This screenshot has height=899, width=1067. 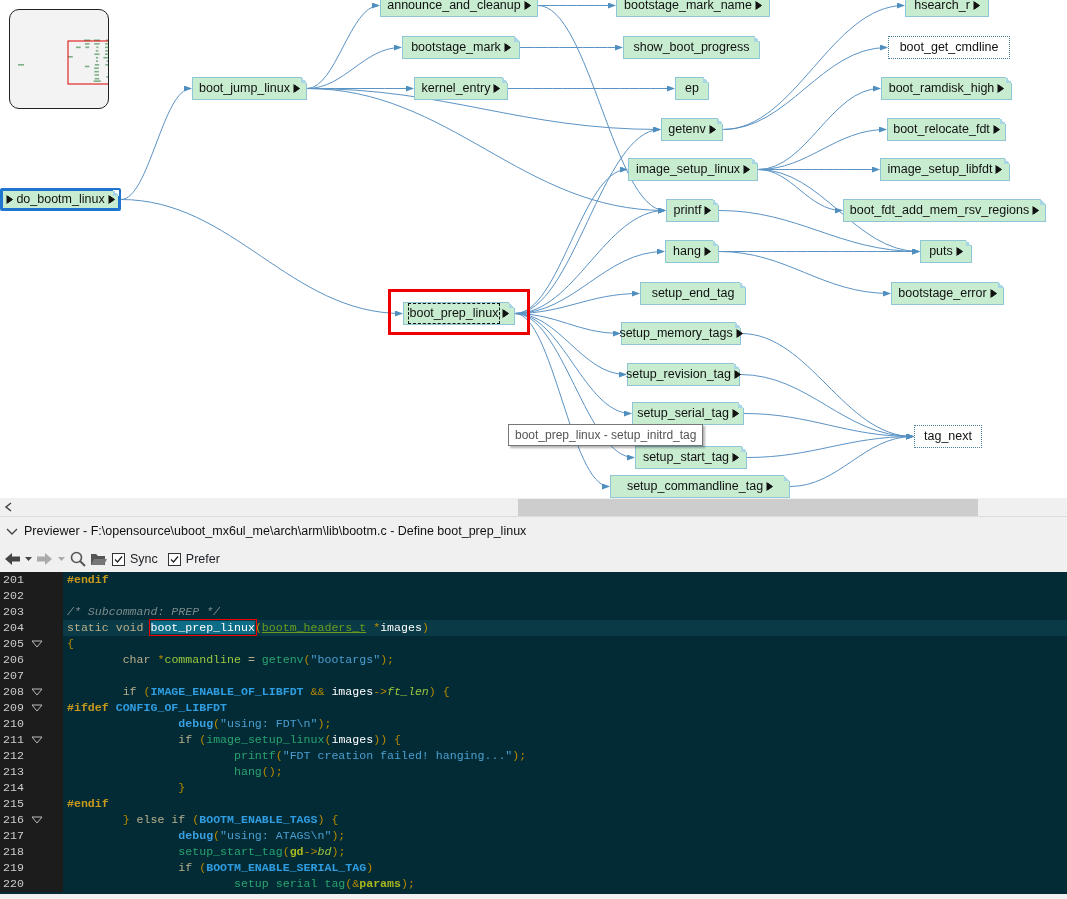 I want to click on checkbox-label: Sync, so click(x=144, y=559).